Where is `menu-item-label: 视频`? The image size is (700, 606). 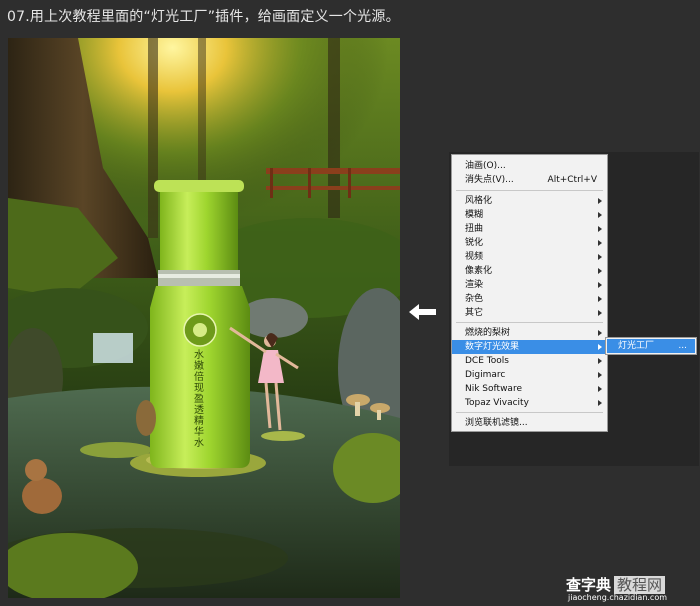
menu-item-label: 视频 is located at coordinates (474, 257).